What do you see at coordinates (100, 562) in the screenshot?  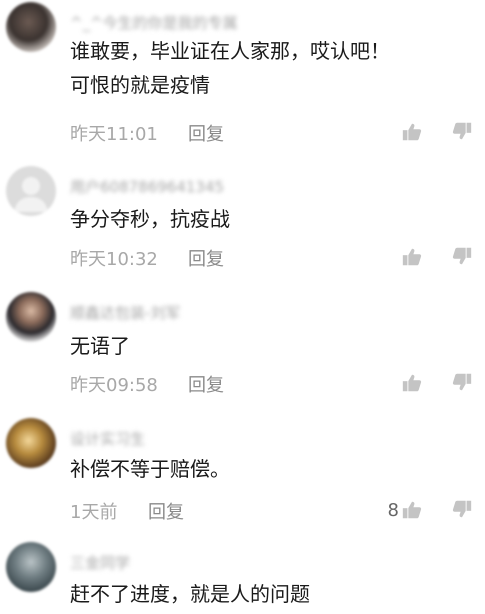 I see `username: 三金同学` at bounding box center [100, 562].